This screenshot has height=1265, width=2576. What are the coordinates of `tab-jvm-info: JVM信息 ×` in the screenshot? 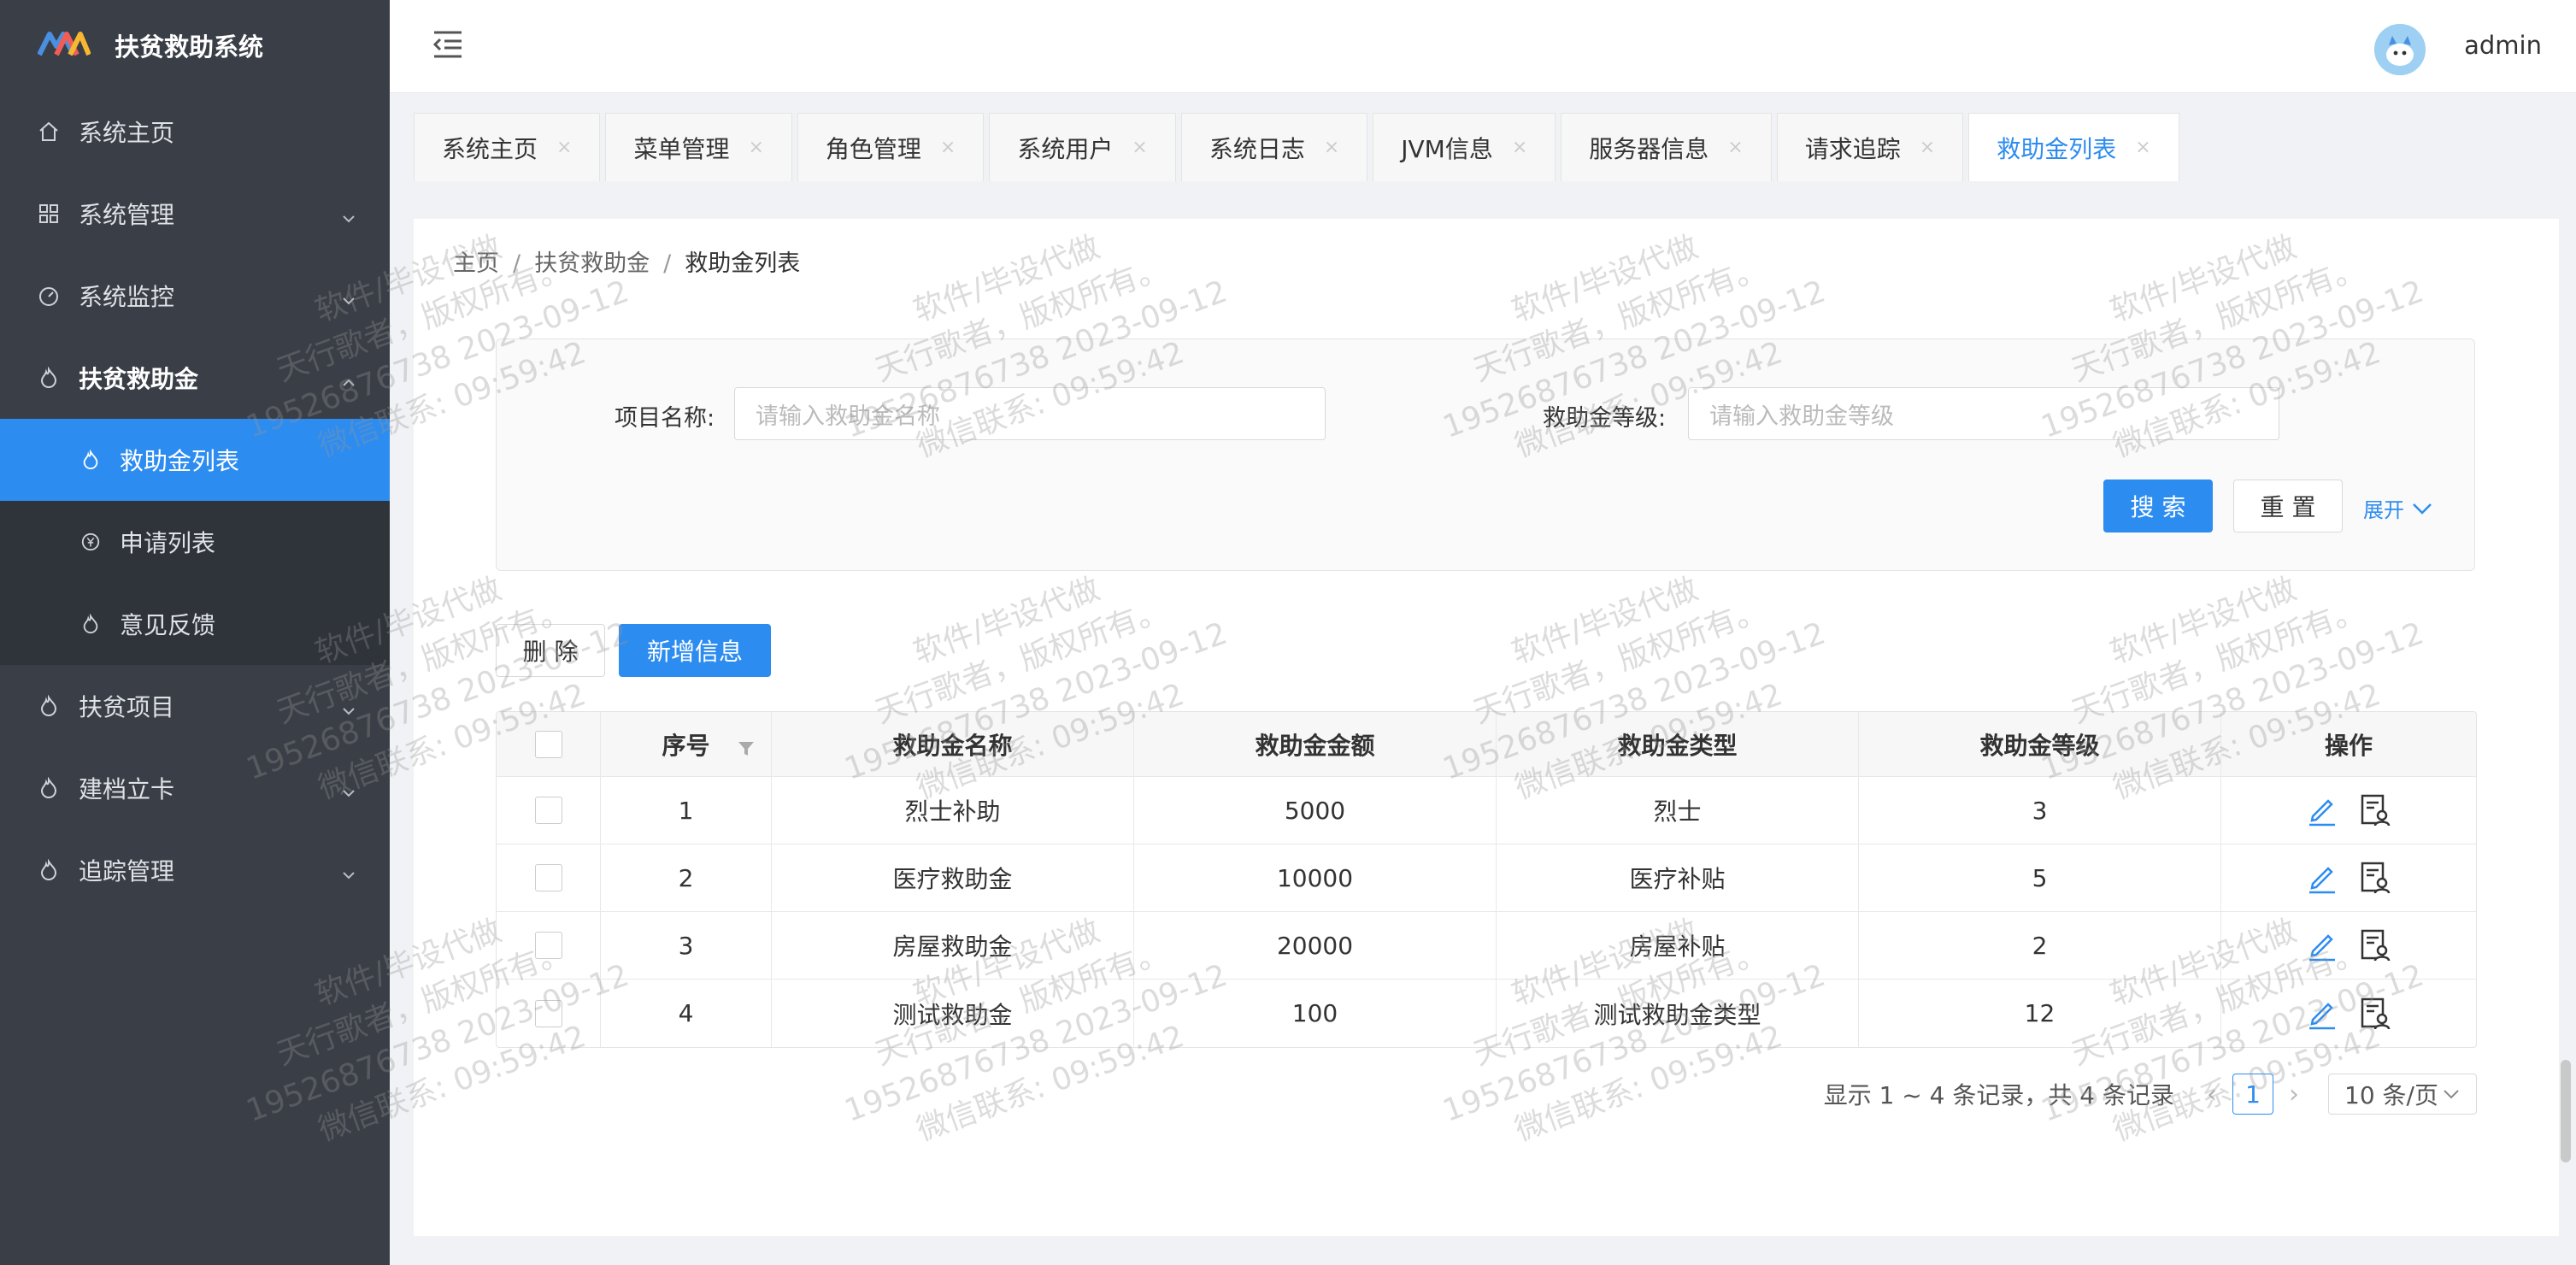 It's located at (1464, 147).